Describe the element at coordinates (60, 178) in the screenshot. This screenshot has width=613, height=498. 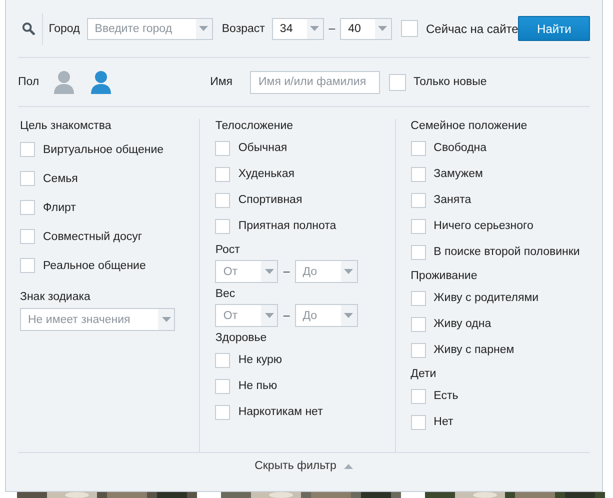
I see `checkbox-label: Семья` at that location.